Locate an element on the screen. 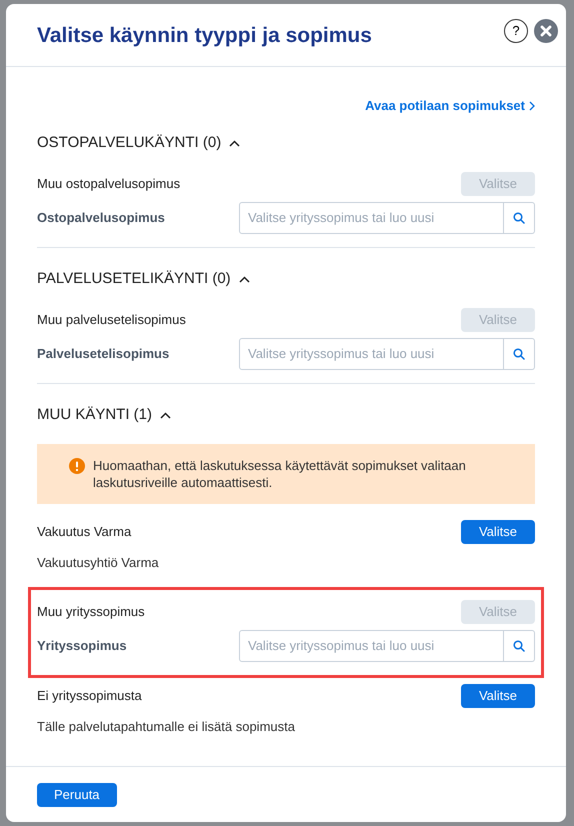 This screenshot has width=574, height=826. cancel-button: Peruuta is located at coordinates (77, 794).